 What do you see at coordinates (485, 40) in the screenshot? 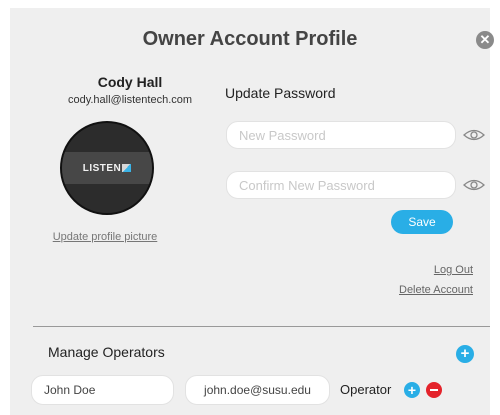
I see `close-icon: ✕` at bounding box center [485, 40].